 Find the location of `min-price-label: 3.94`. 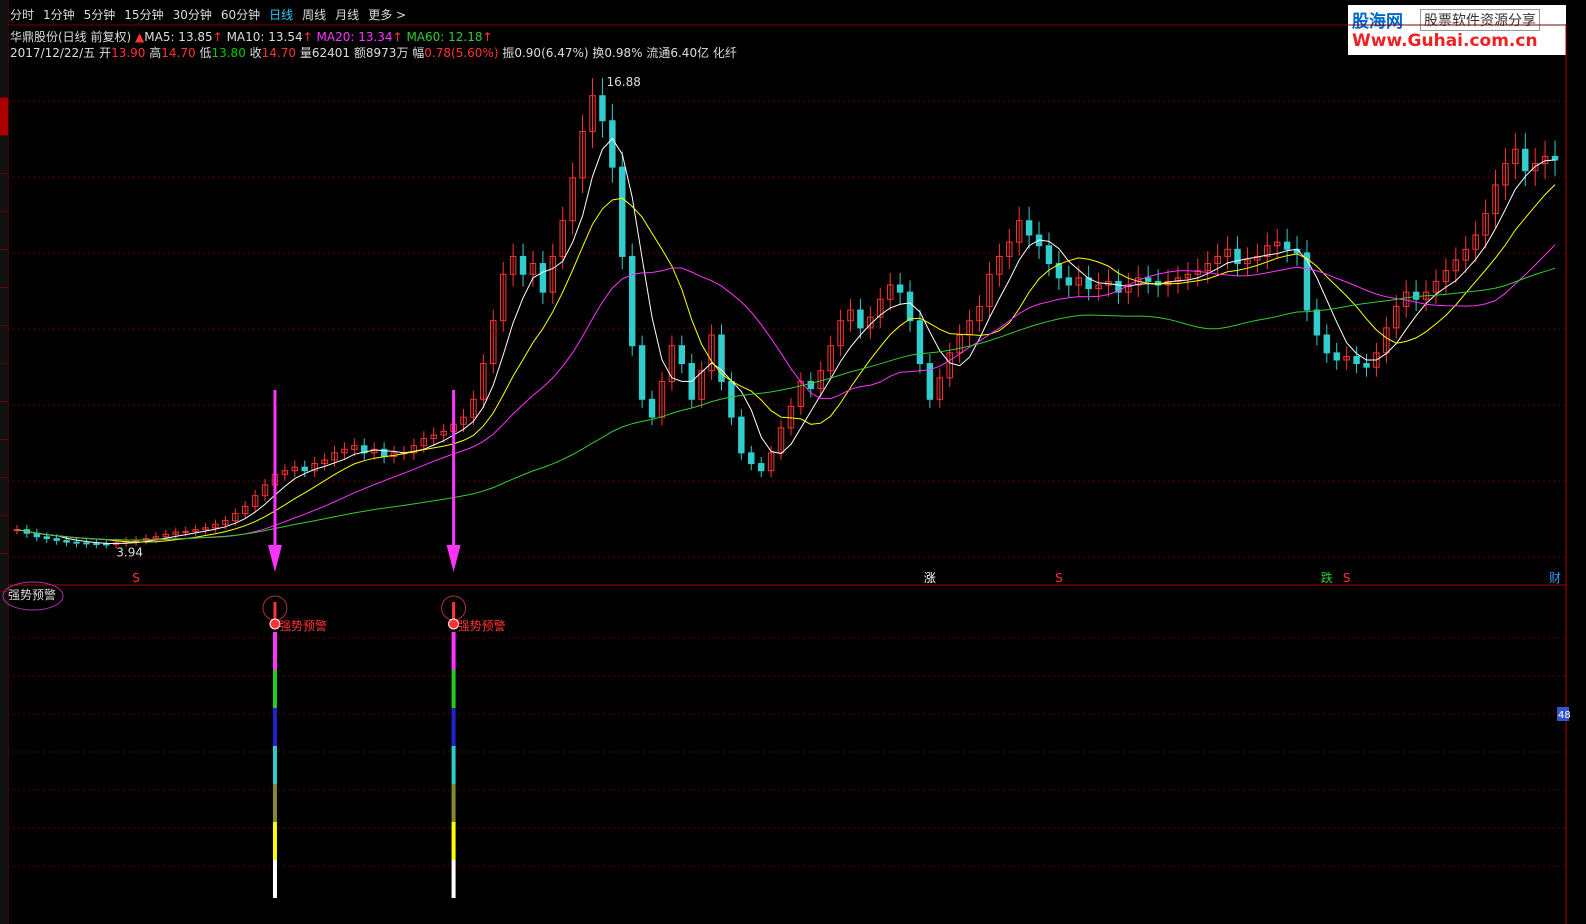

min-price-label: 3.94 is located at coordinates (129, 553).